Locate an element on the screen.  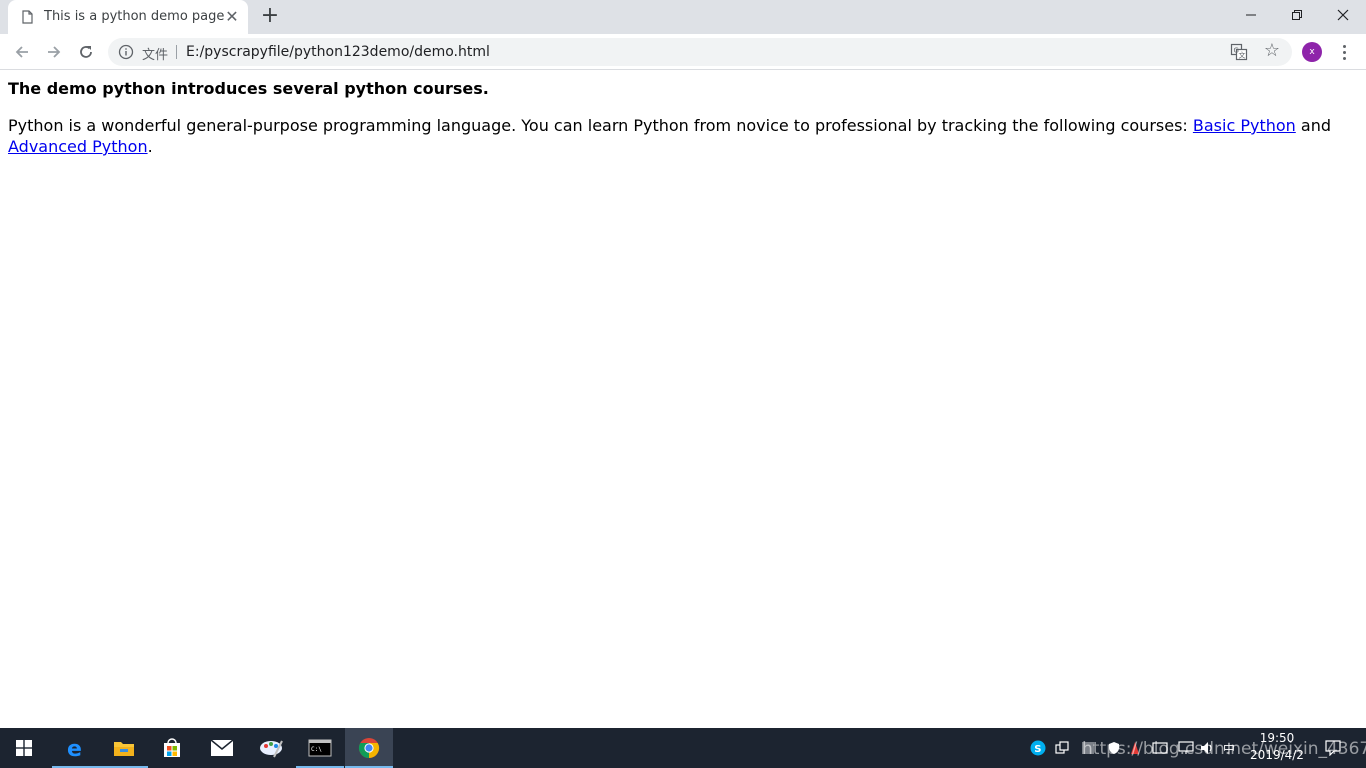
chrome-icon is located at coordinates (369, 748).